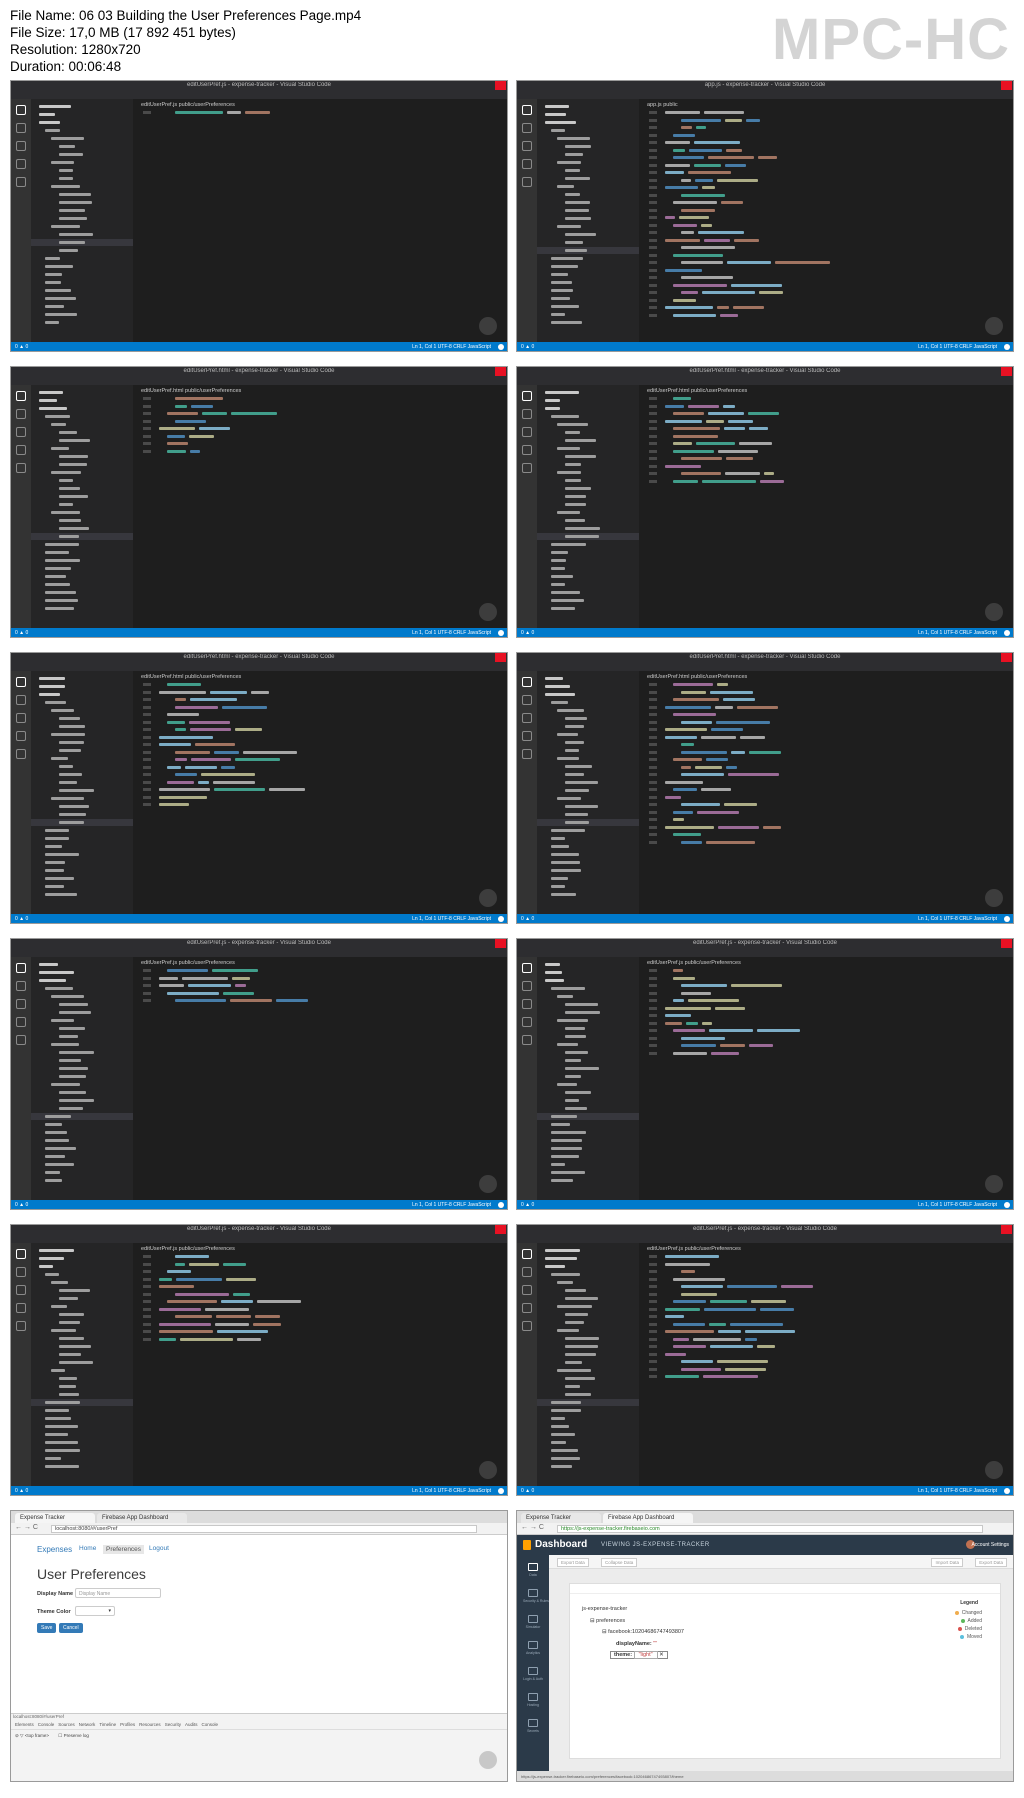 The height and width of the screenshot is (1798, 1024). Describe the element at coordinates (536, 1596) in the screenshot. I see `firebase-nav-item: Security & Rules` at that location.